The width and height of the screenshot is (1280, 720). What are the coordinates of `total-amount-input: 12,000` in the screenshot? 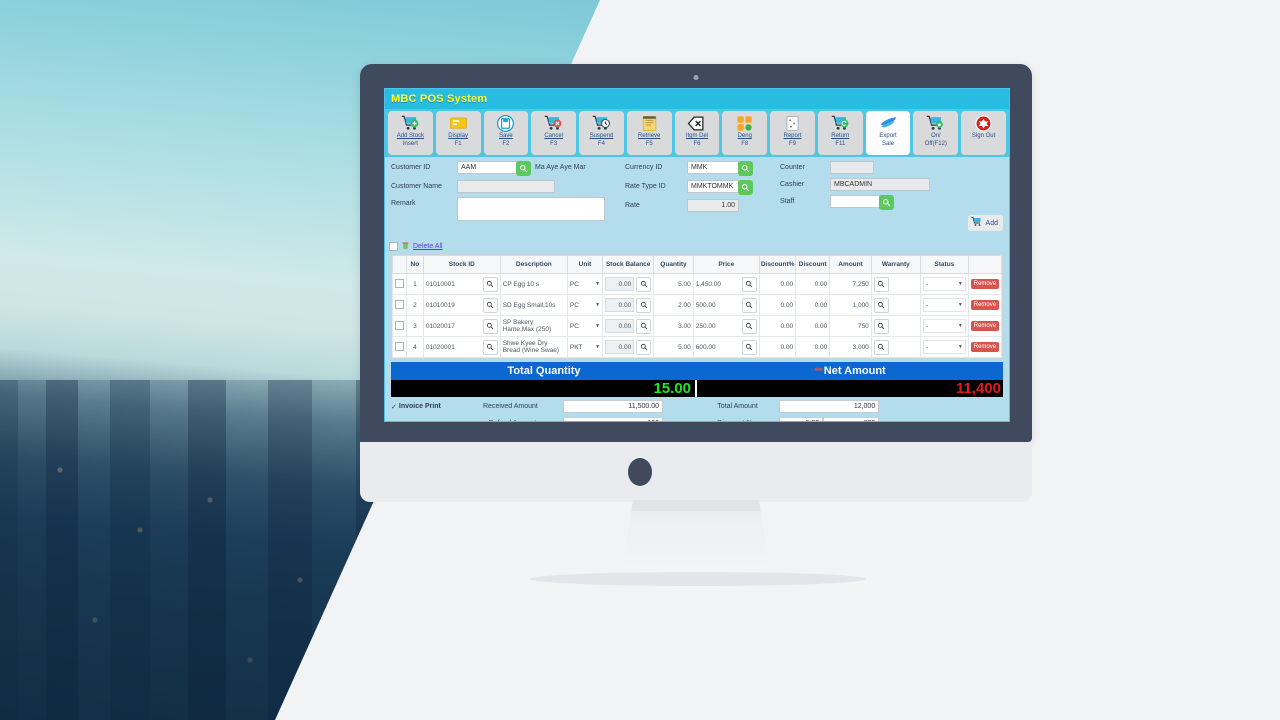 It's located at (829, 406).